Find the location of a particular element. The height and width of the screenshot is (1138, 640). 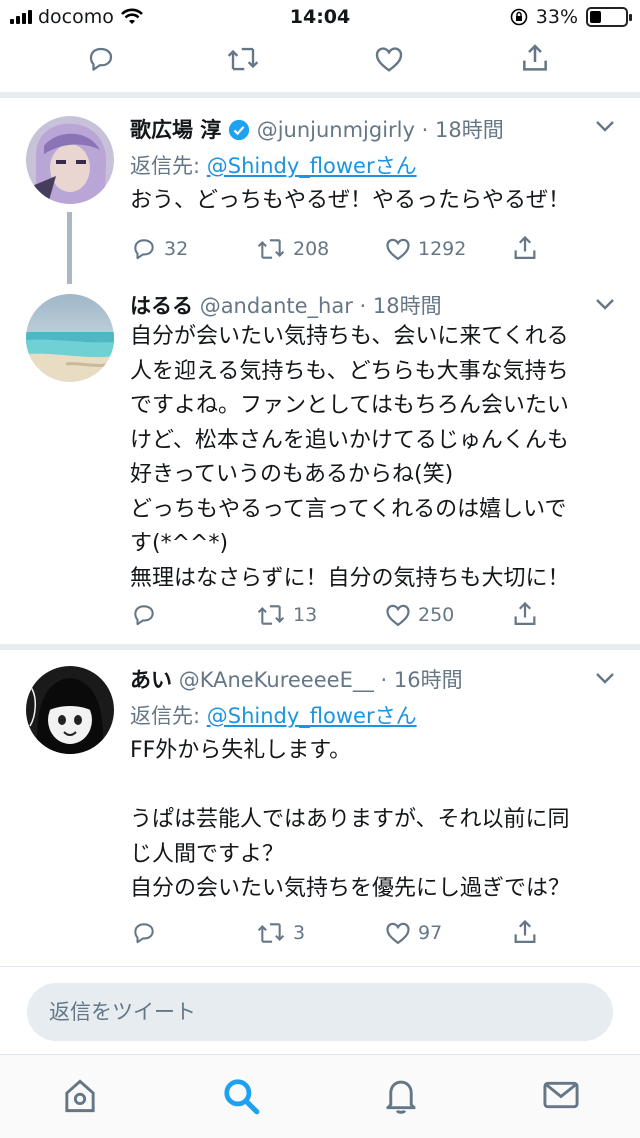

like-count: 250 is located at coordinates (436, 615).